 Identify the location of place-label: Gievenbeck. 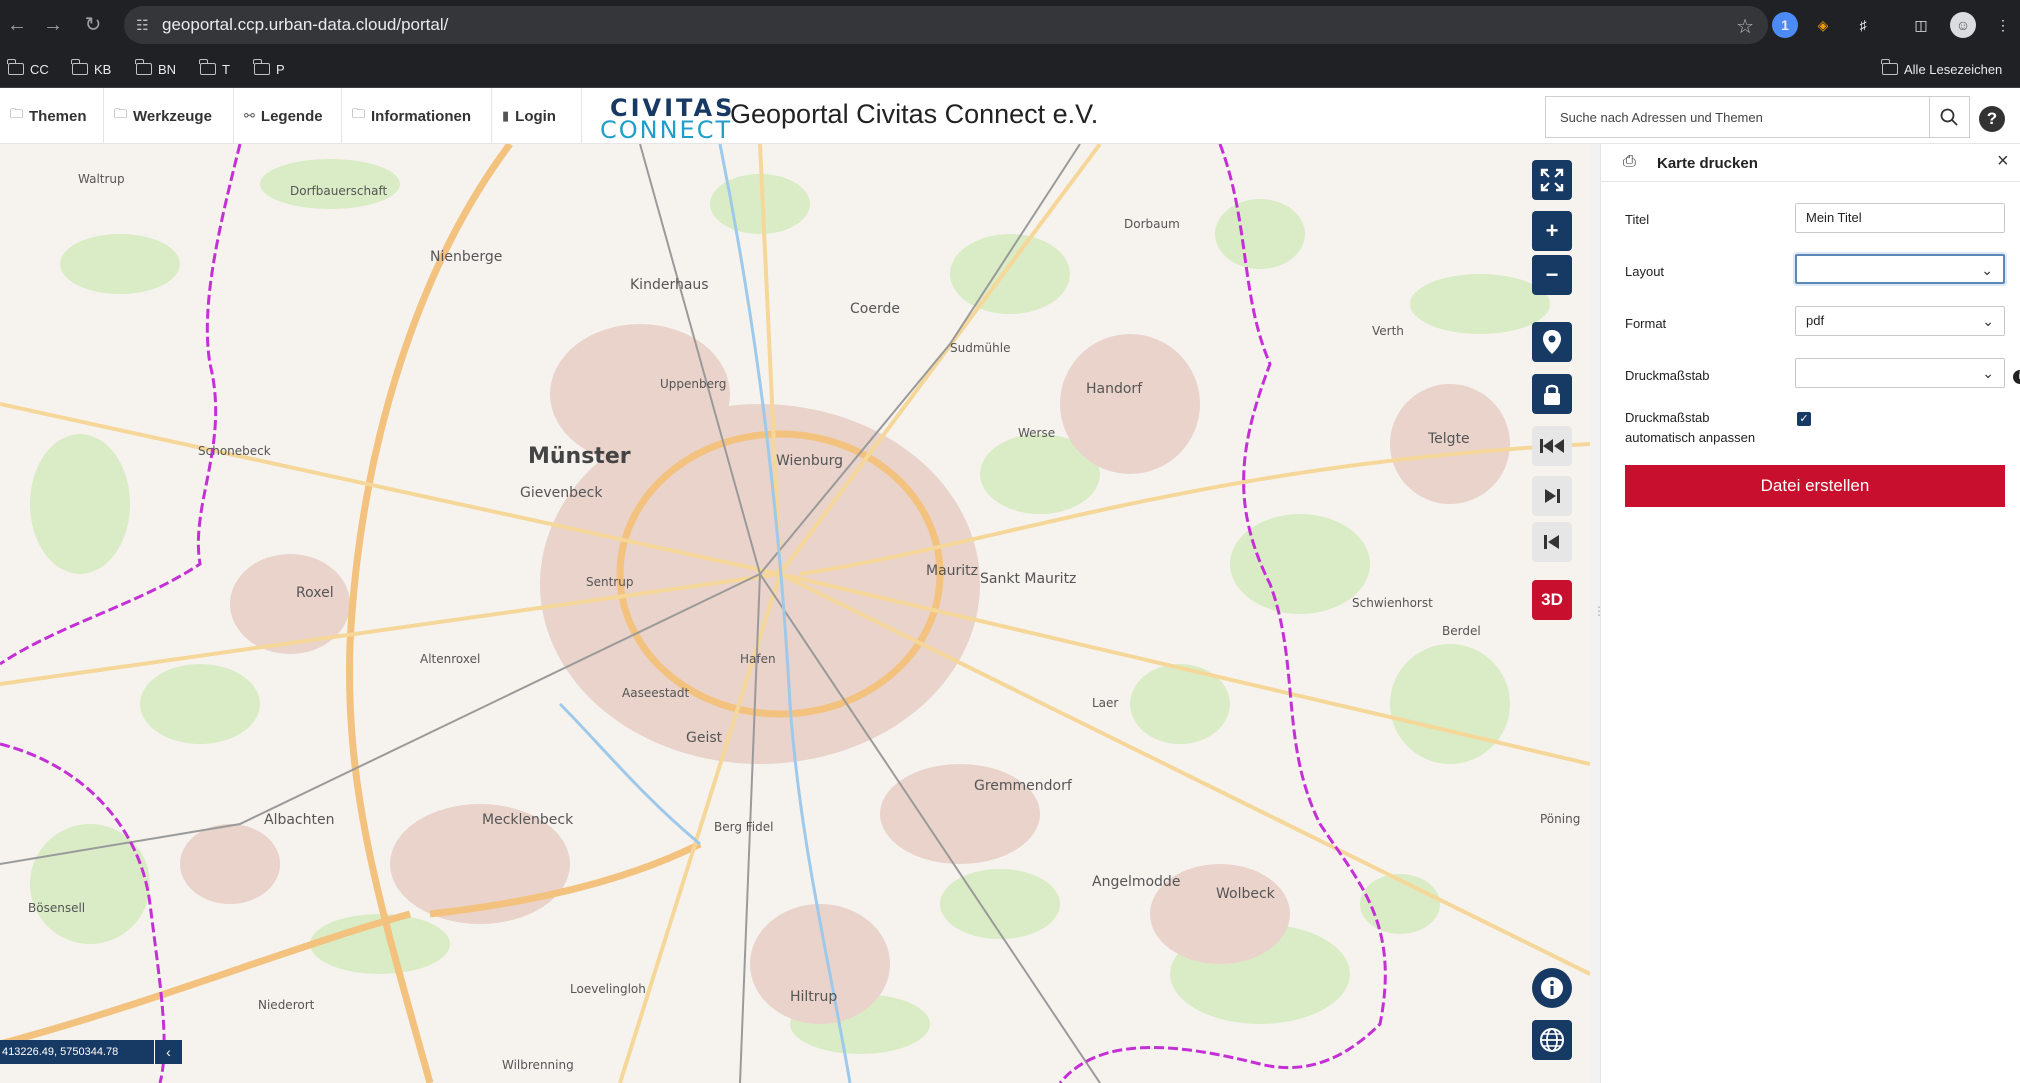
(561, 493).